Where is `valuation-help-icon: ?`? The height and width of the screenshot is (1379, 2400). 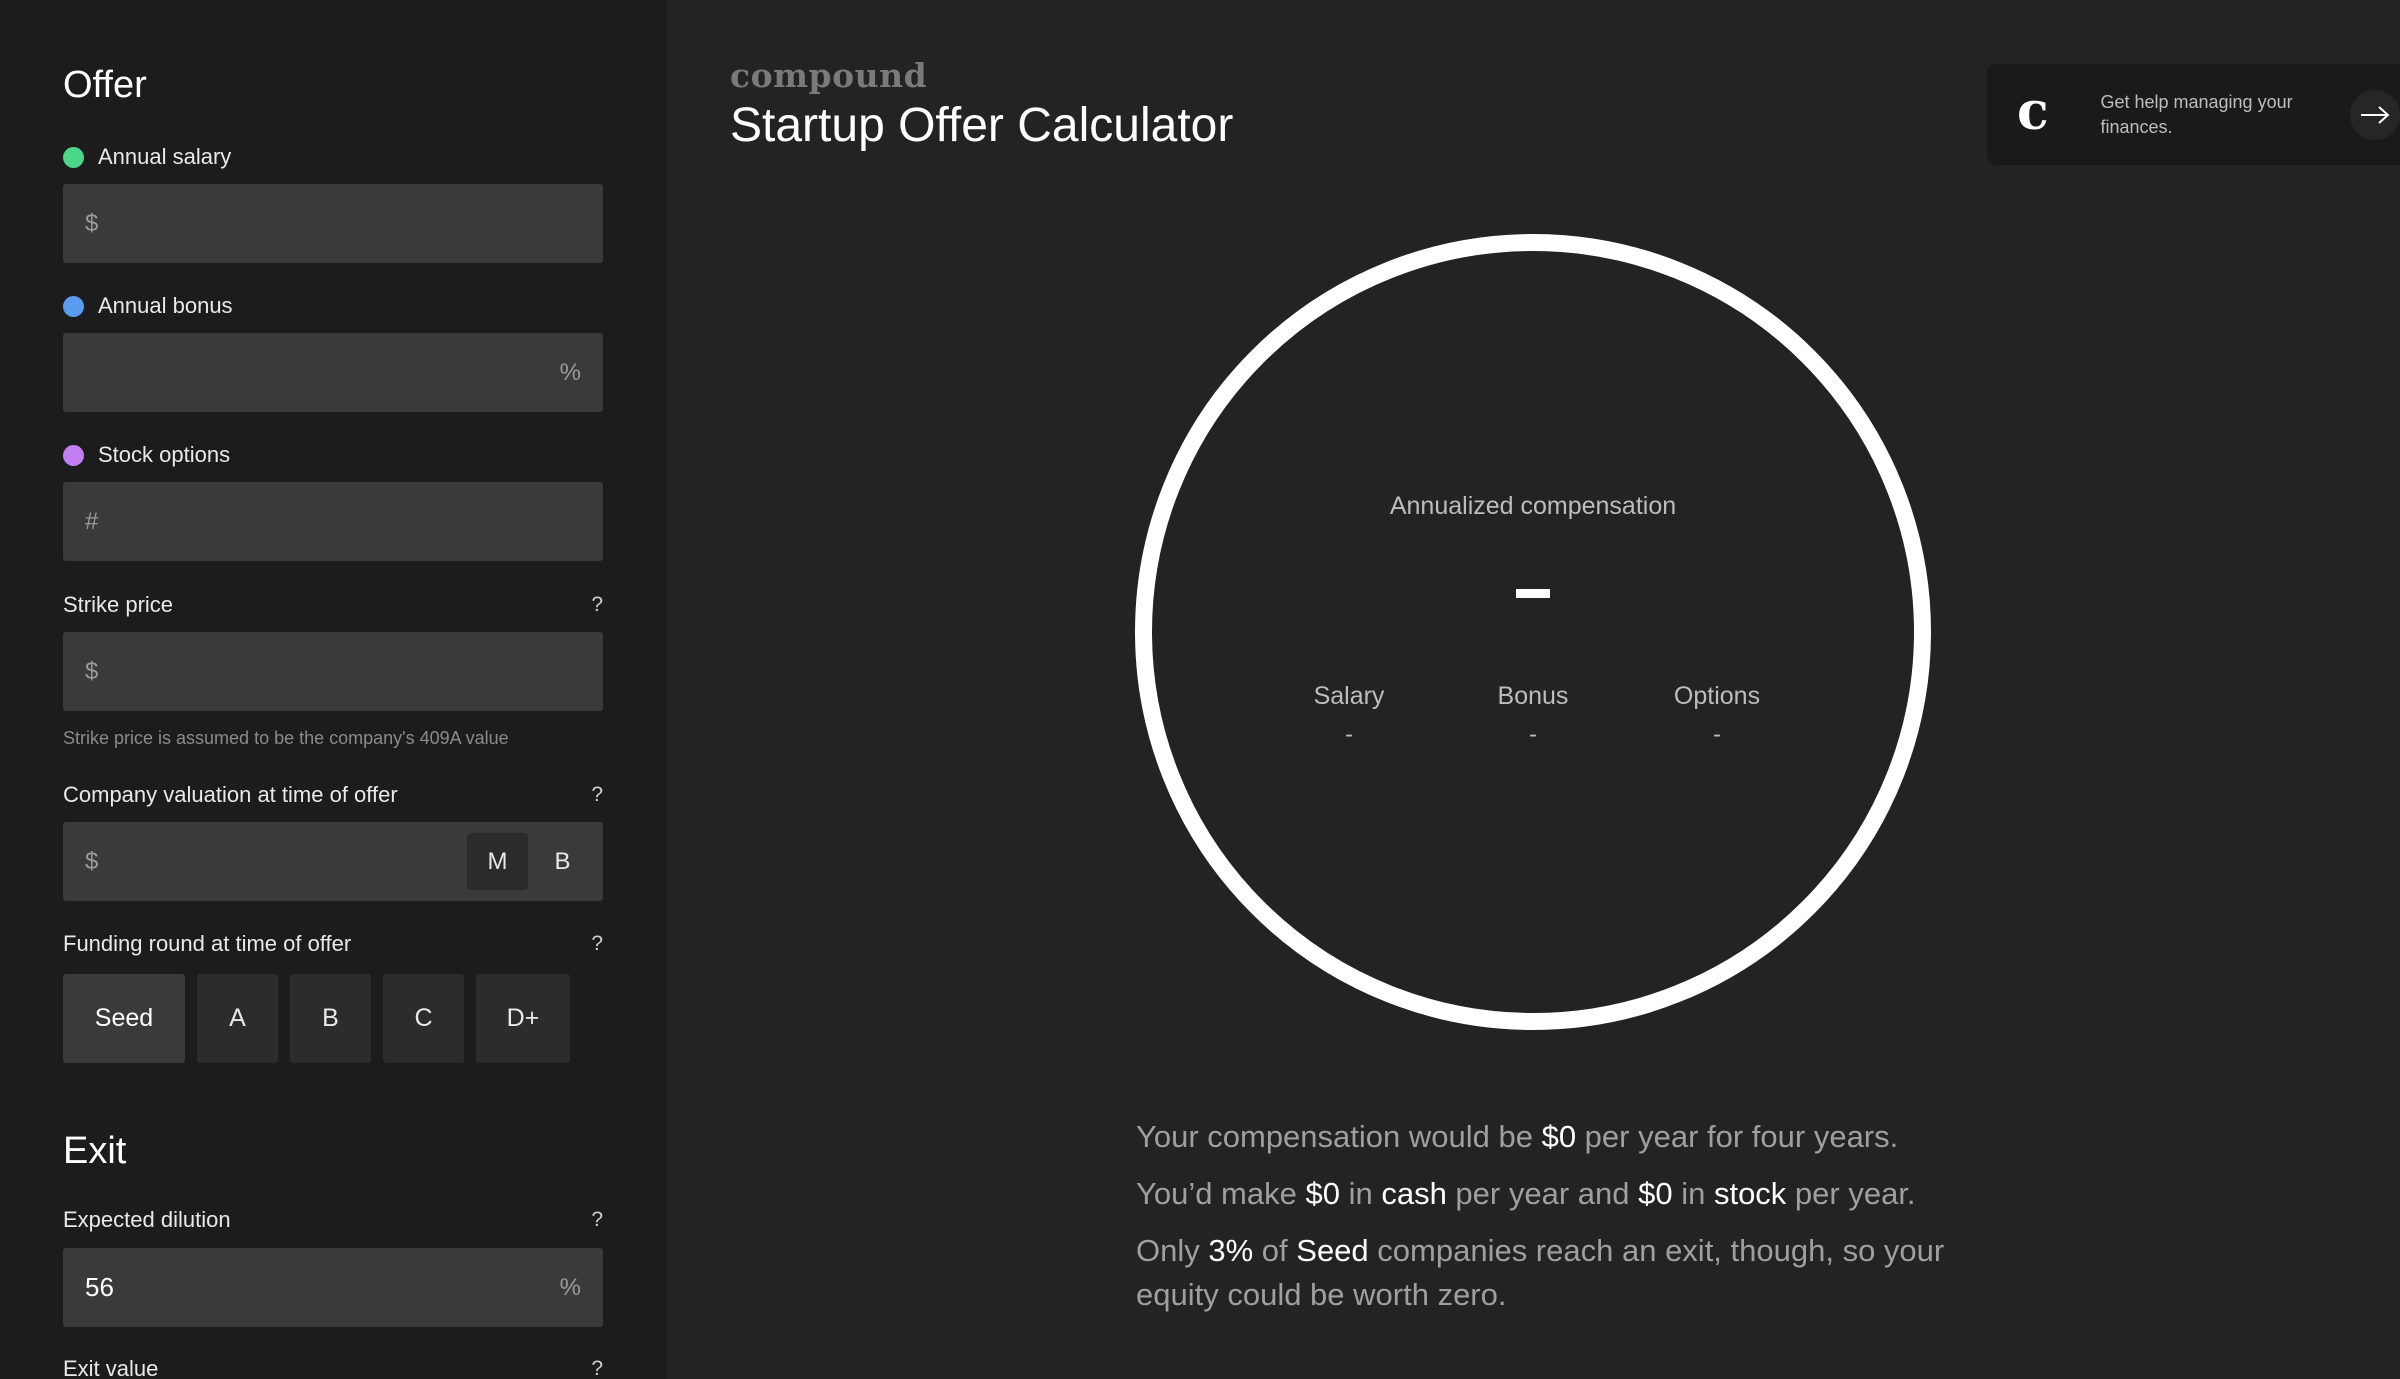
valuation-help-icon: ? is located at coordinates (597, 795).